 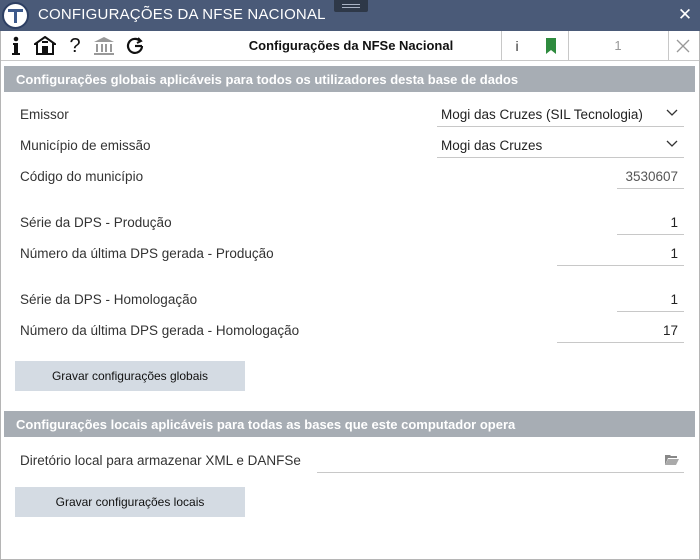 What do you see at coordinates (650, 300) in the screenshot?
I see `serie-hom-input: 1` at bounding box center [650, 300].